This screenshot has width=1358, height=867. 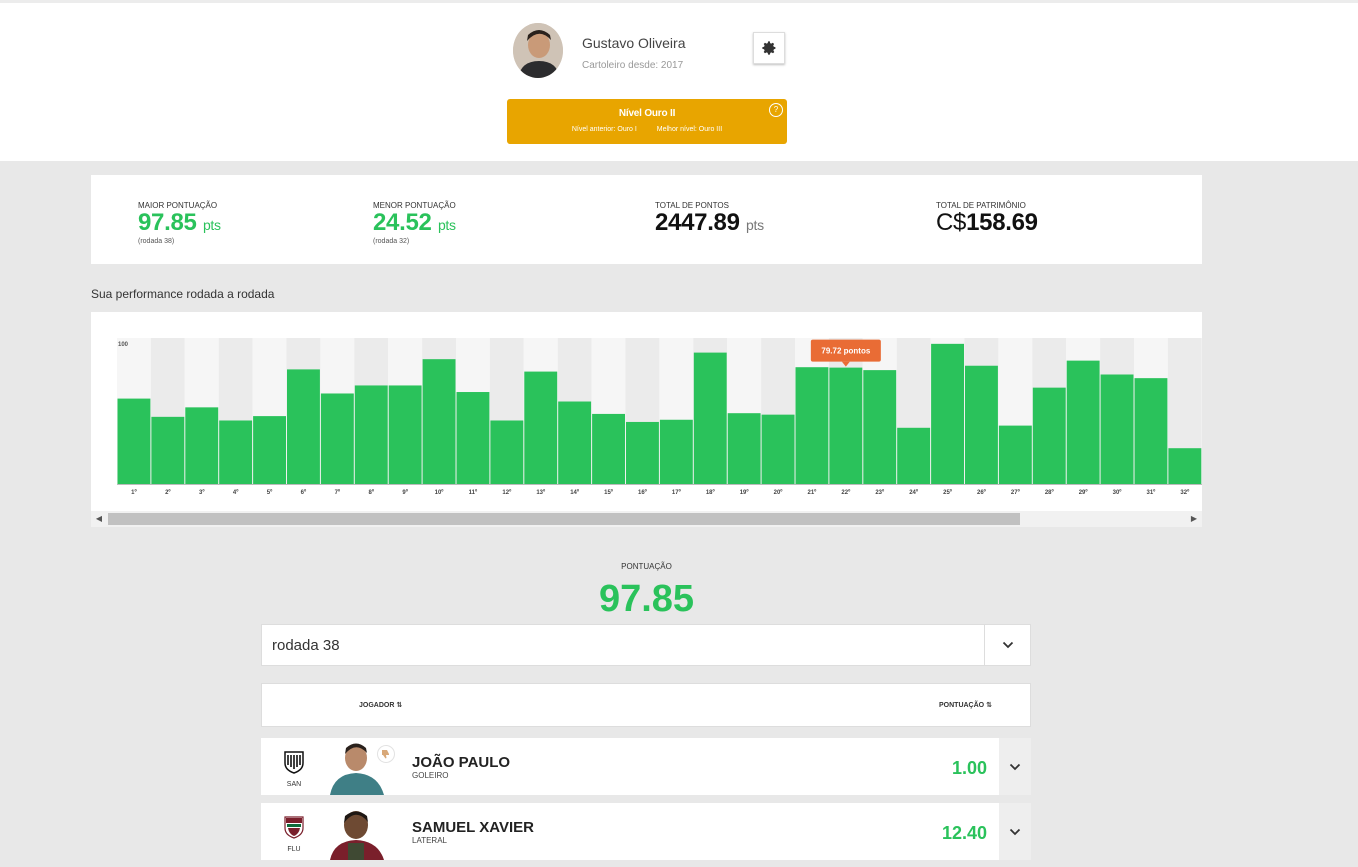 What do you see at coordinates (813, 493) in the screenshot?
I see `x-tick-label: 21º` at bounding box center [813, 493].